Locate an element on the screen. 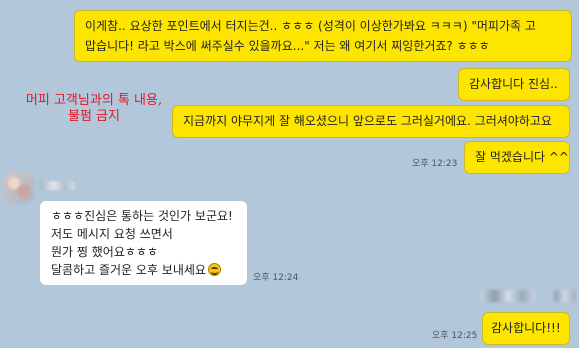 Image resolution: width=579 pixels, height=348 pixels. my-message-bubble: 감사합니다!!! is located at coordinates (526, 328).